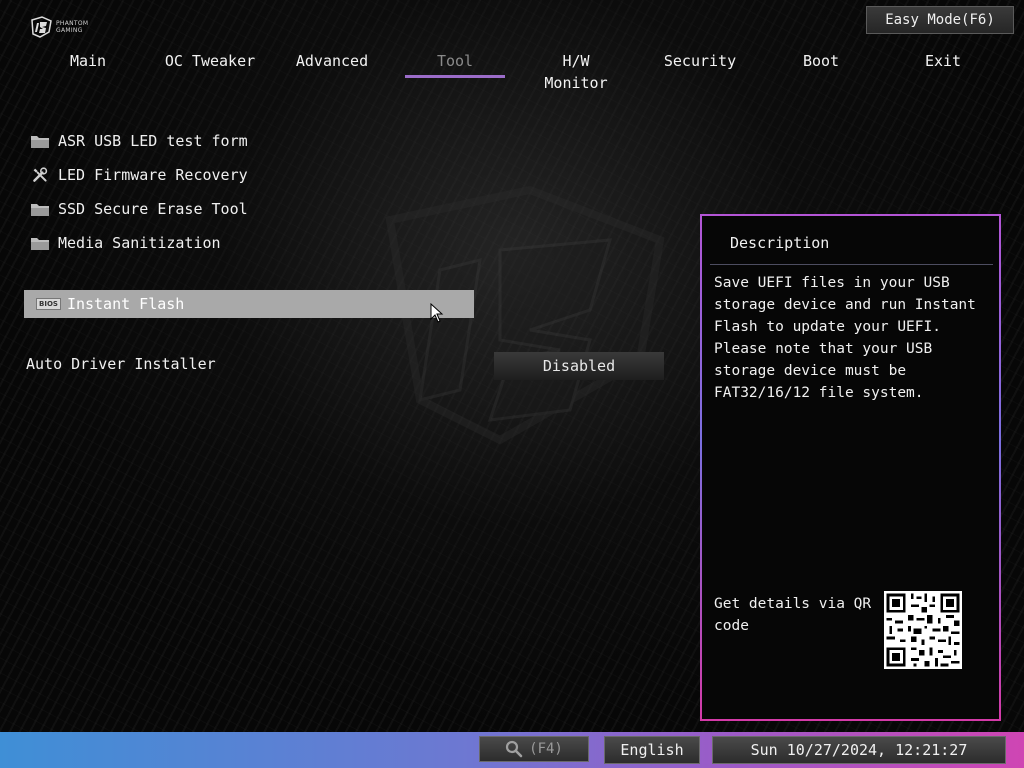  Describe the element at coordinates (88, 64) in the screenshot. I see `tab-main: Main` at that location.